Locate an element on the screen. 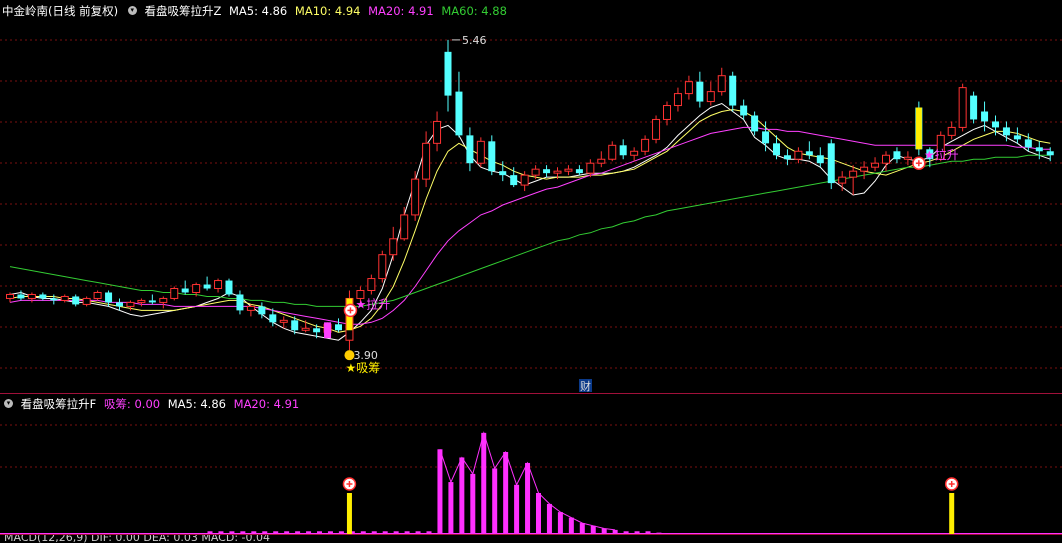 The height and width of the screenshot is (543, 1062). xichou-candle is located at coordinates (328, 330).